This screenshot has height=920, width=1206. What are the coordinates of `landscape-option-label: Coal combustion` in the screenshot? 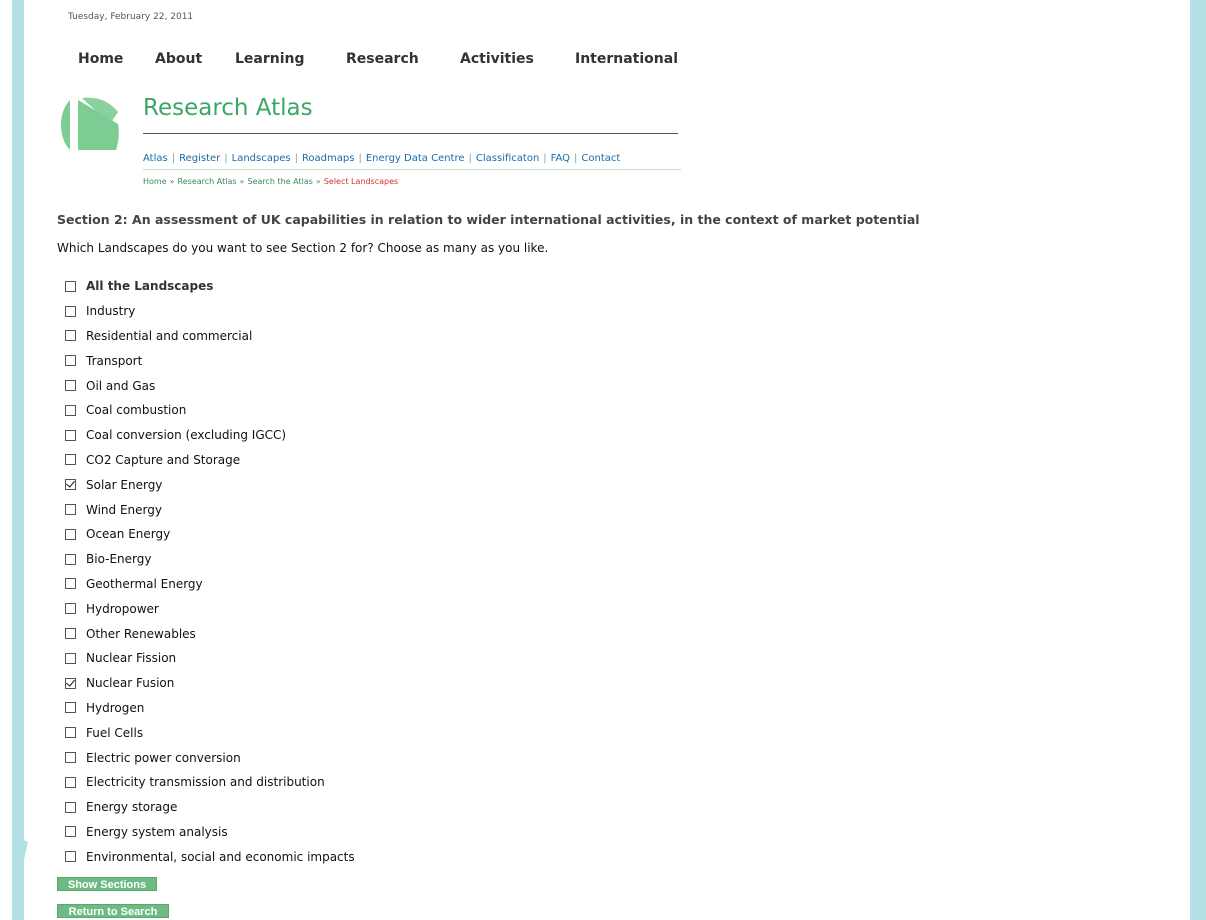 It's located at (136, 410).